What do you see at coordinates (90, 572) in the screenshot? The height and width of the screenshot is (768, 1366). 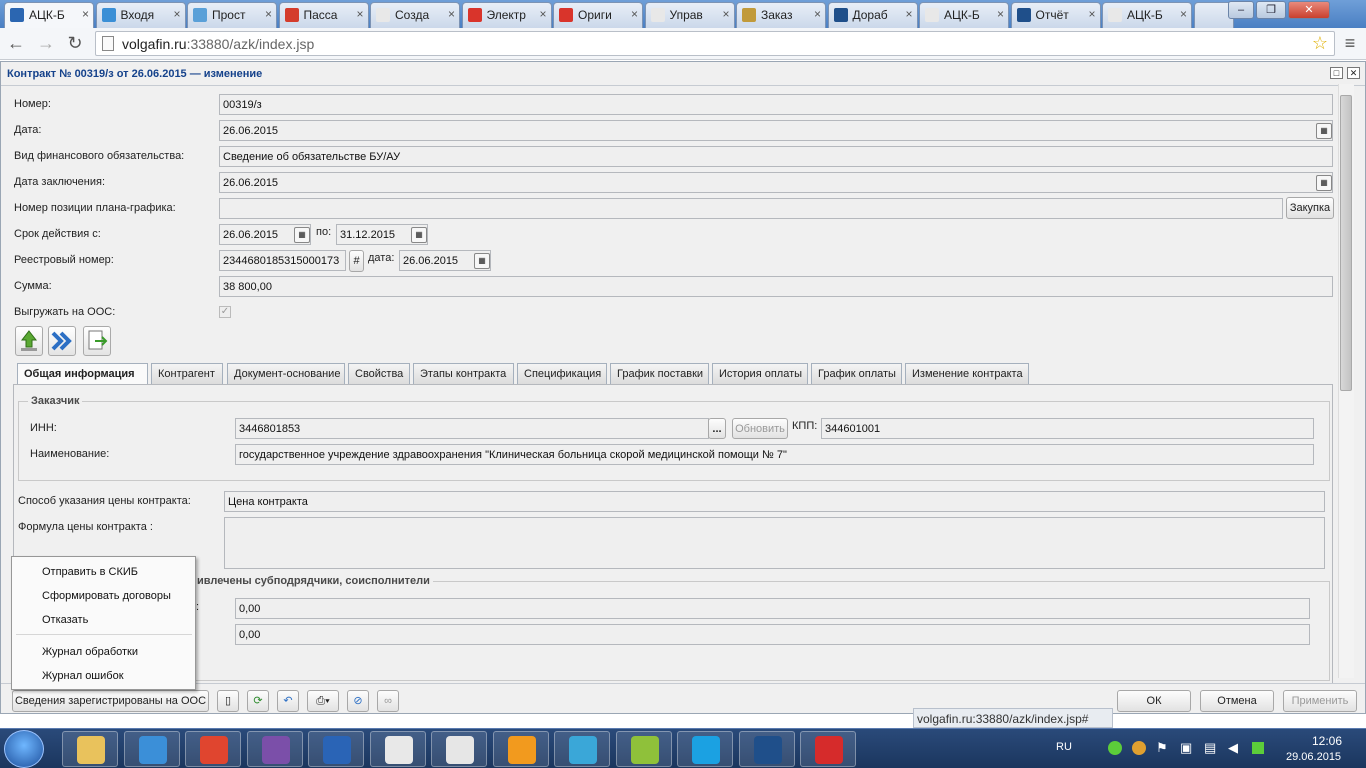 I see `menu-item-send-skib: Отправить в СКИБ` at bounding box center [90, 572].